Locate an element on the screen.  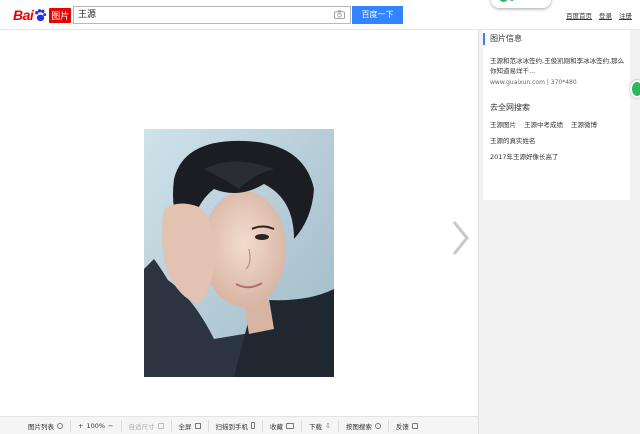
fullscreen-button: 全屏 is located at coordinates (190, 425).